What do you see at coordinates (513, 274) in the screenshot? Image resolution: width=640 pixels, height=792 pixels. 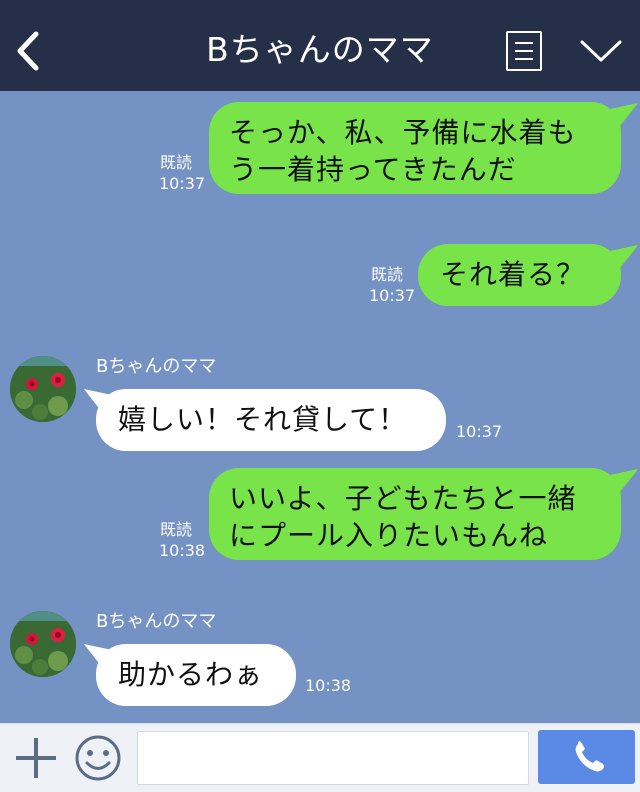 I see `message-line: それ着る？` at bounding box center [513, 274].